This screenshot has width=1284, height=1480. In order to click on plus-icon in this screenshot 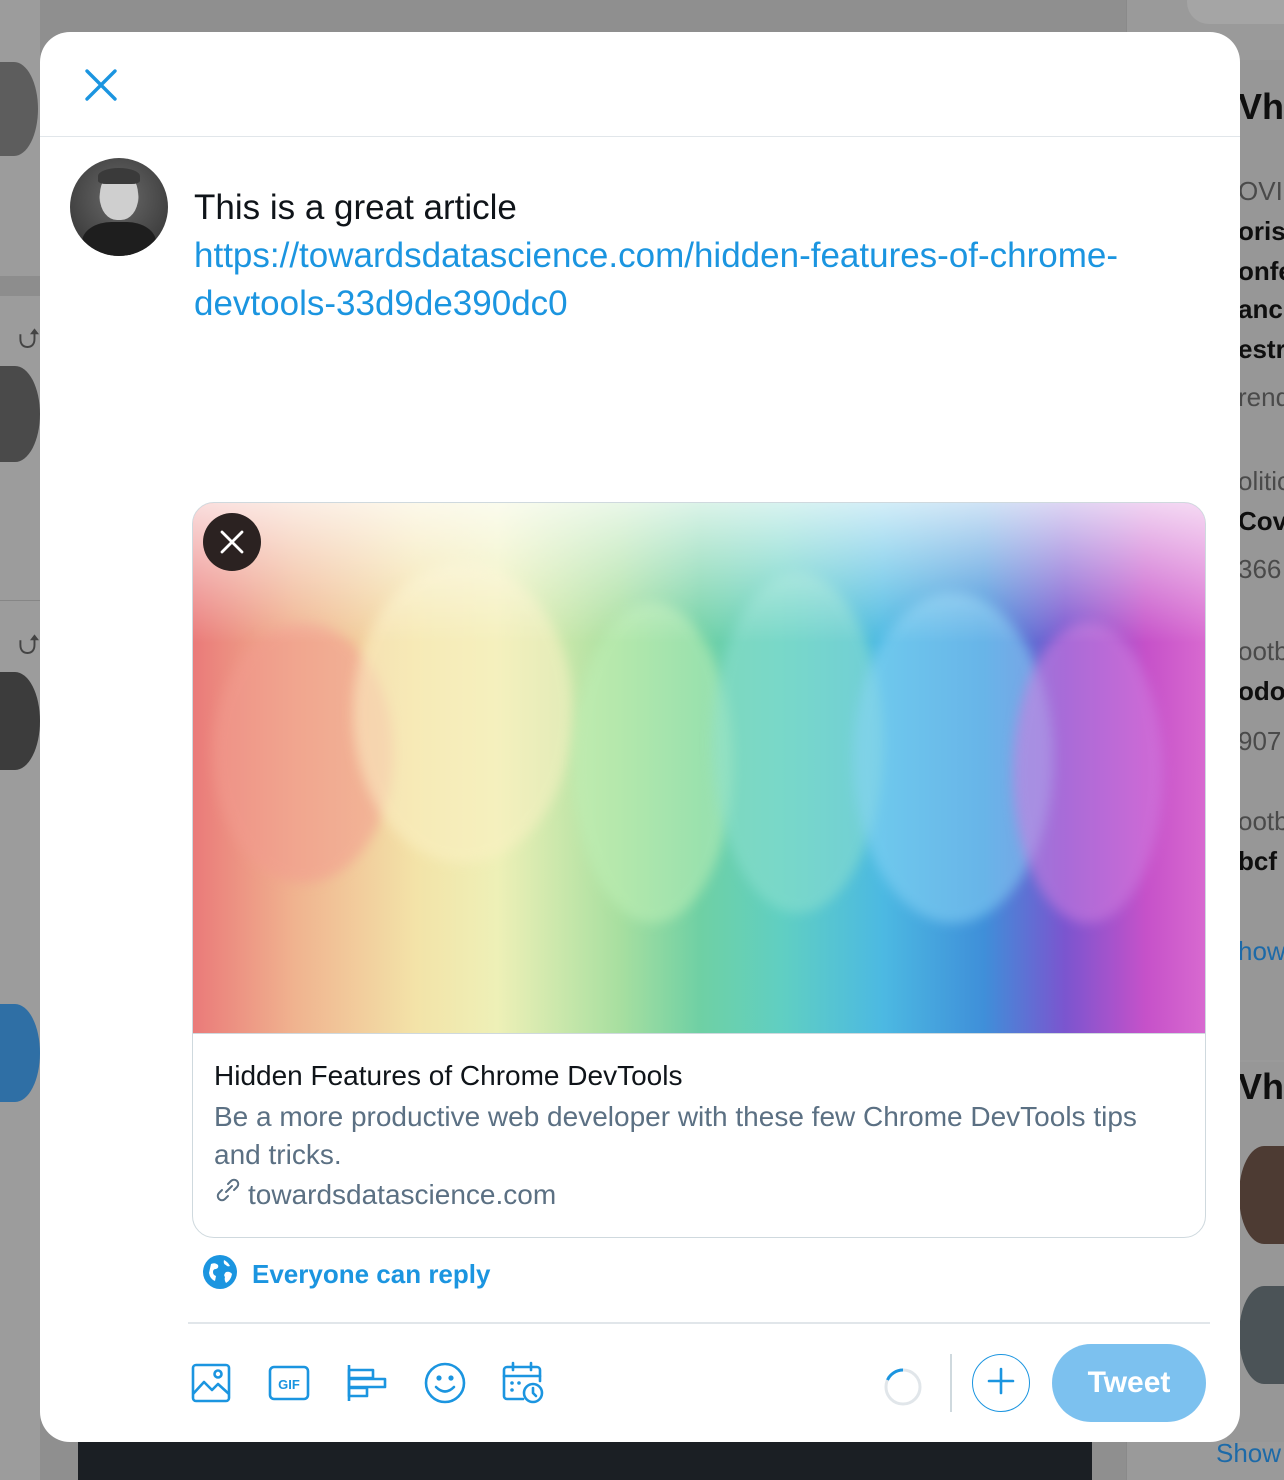, I will do `click(1001, 1383)`.